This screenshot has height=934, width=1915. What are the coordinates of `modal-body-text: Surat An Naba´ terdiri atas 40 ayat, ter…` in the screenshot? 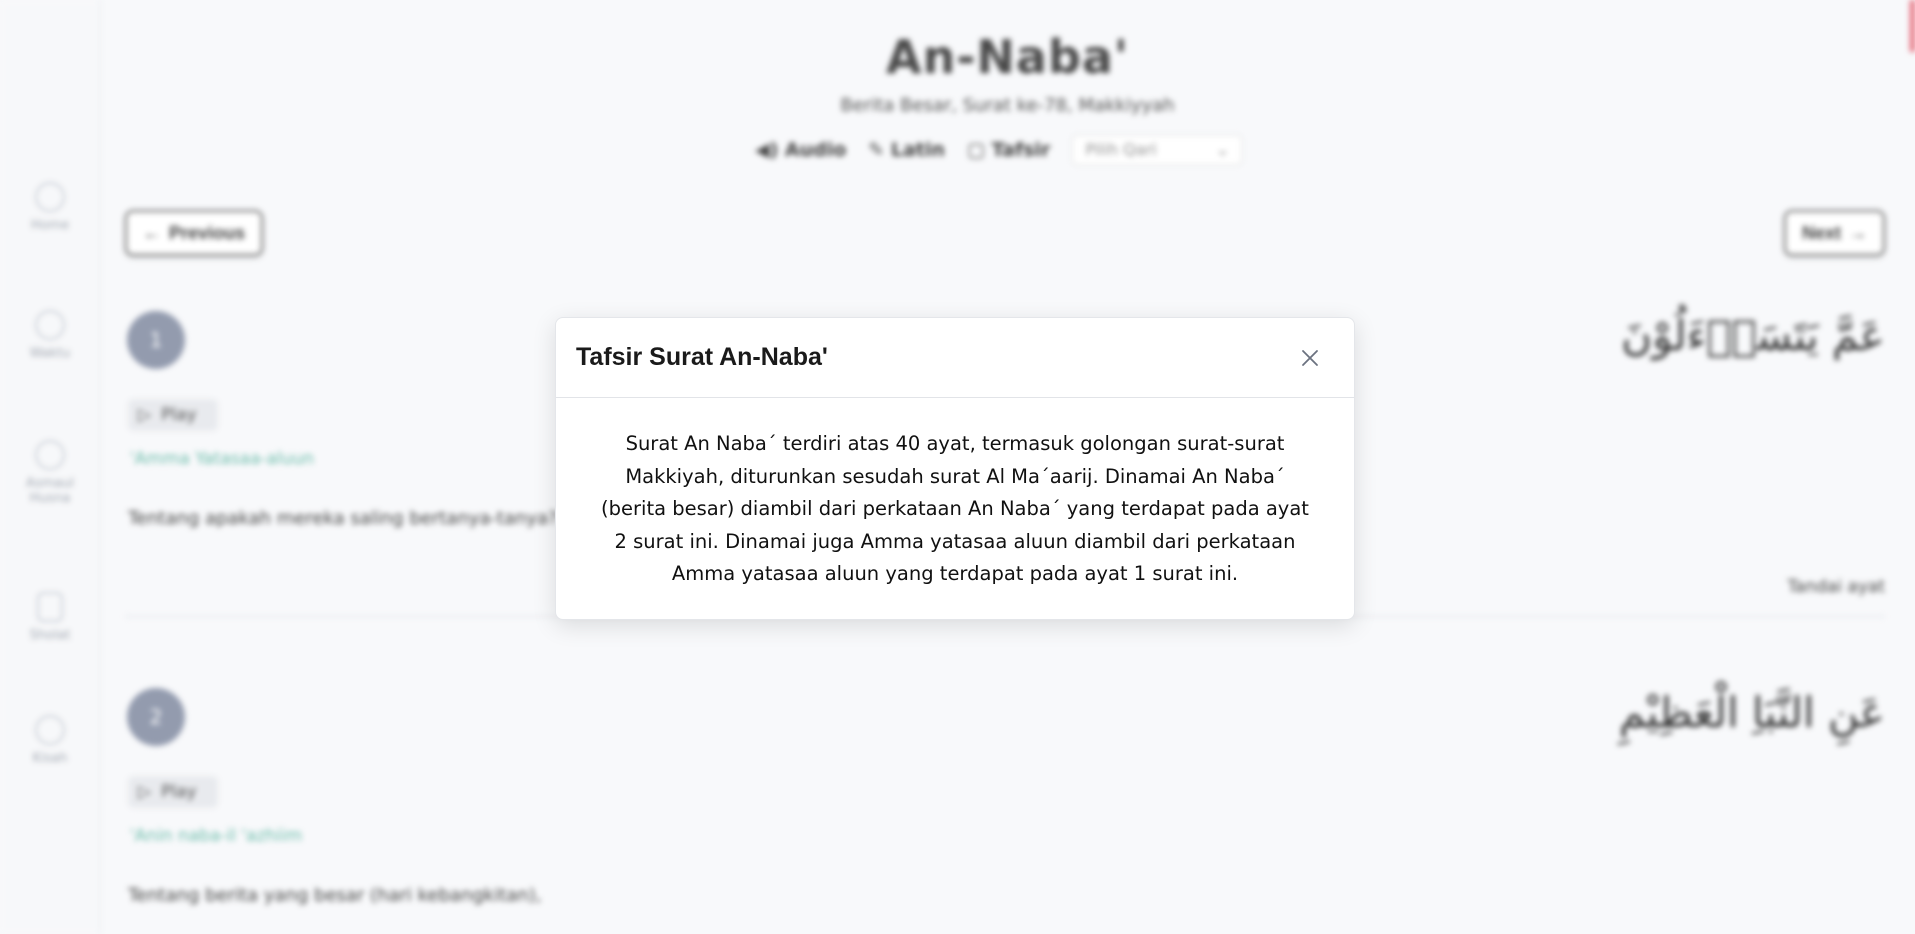 It's located at (955, 508).